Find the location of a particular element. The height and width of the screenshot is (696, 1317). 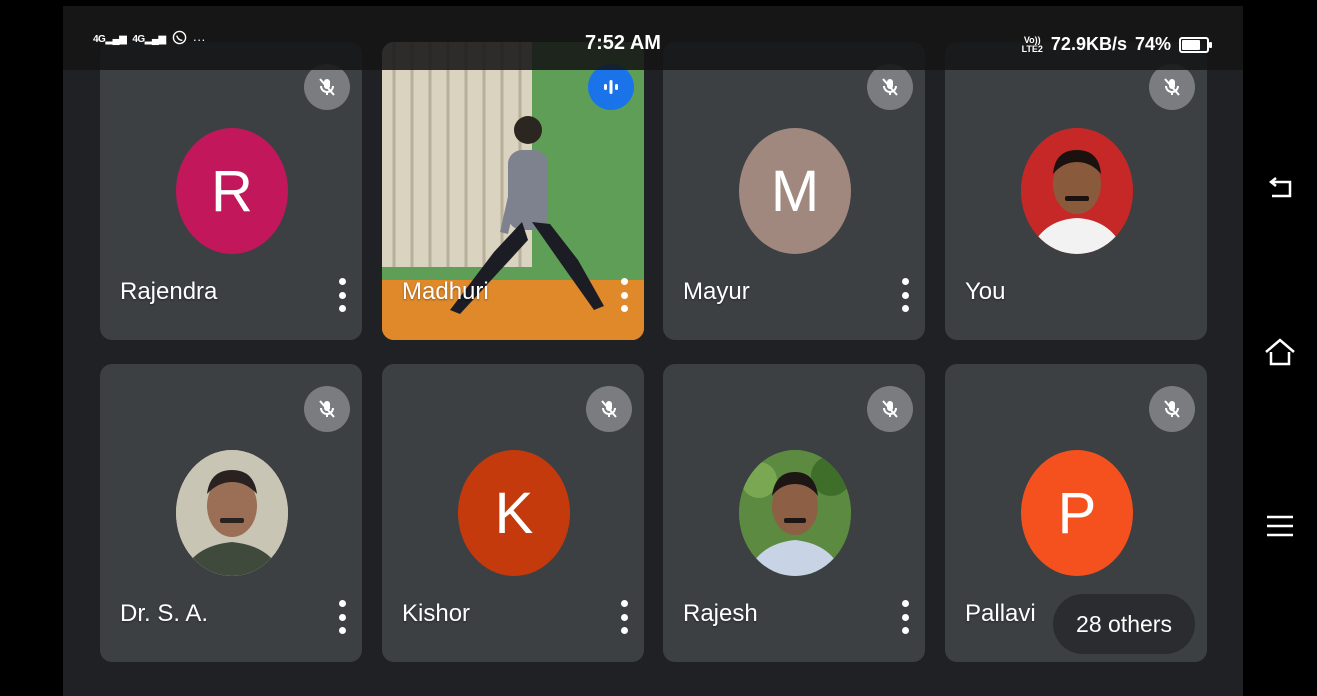

signal-icon-2: 4G▂▄▆ is located at coordinates (149, 39).